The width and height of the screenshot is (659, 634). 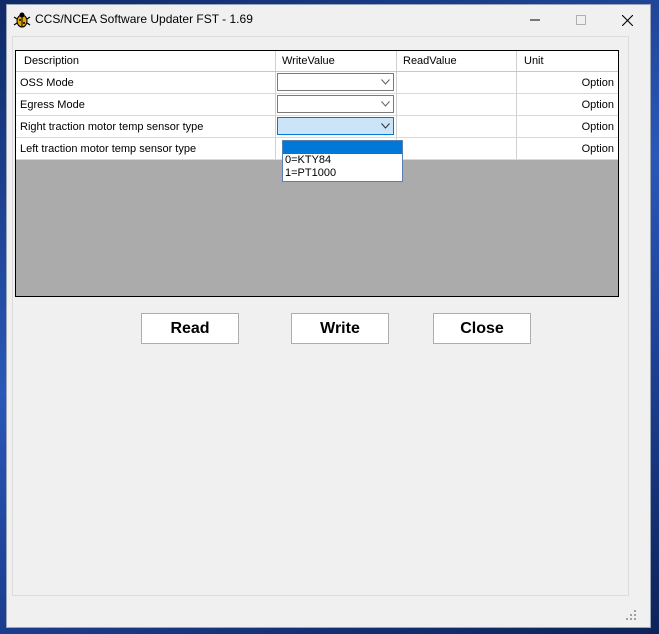 What do you see at coordinates (342, 147) in the screenshot?
I see `dropdown-option-empty` at bounding box center [342, 147].